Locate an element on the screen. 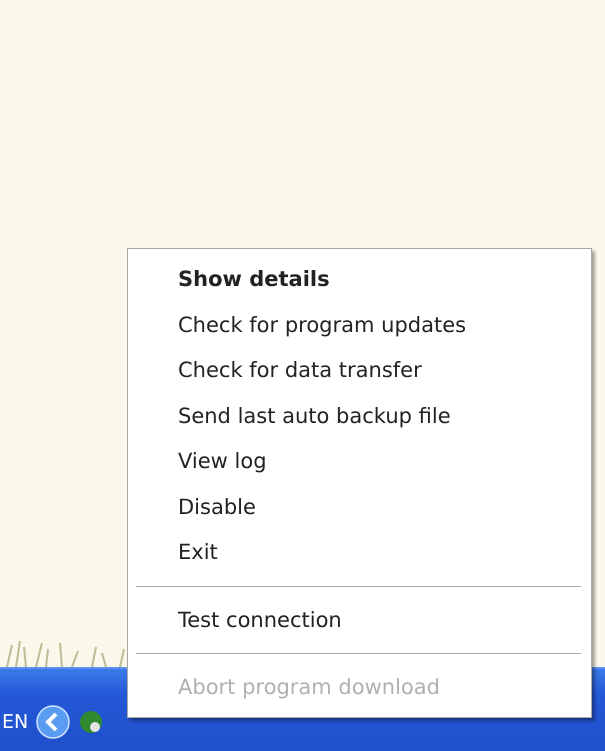 The width and height of the screenshot is (605, 751). tray-app-icon is located at coordinates (91, 722).